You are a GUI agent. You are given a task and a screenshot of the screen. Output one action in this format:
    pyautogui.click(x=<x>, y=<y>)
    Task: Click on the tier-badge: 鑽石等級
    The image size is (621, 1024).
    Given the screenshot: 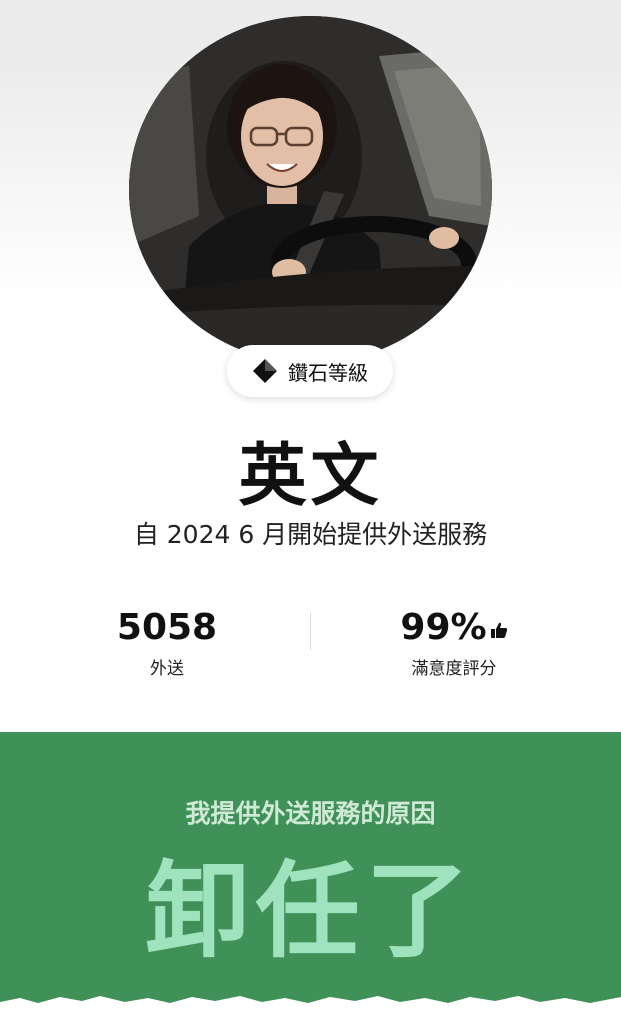 What is the action you would take?
    pyautogui.click(x=310, y=371)
    